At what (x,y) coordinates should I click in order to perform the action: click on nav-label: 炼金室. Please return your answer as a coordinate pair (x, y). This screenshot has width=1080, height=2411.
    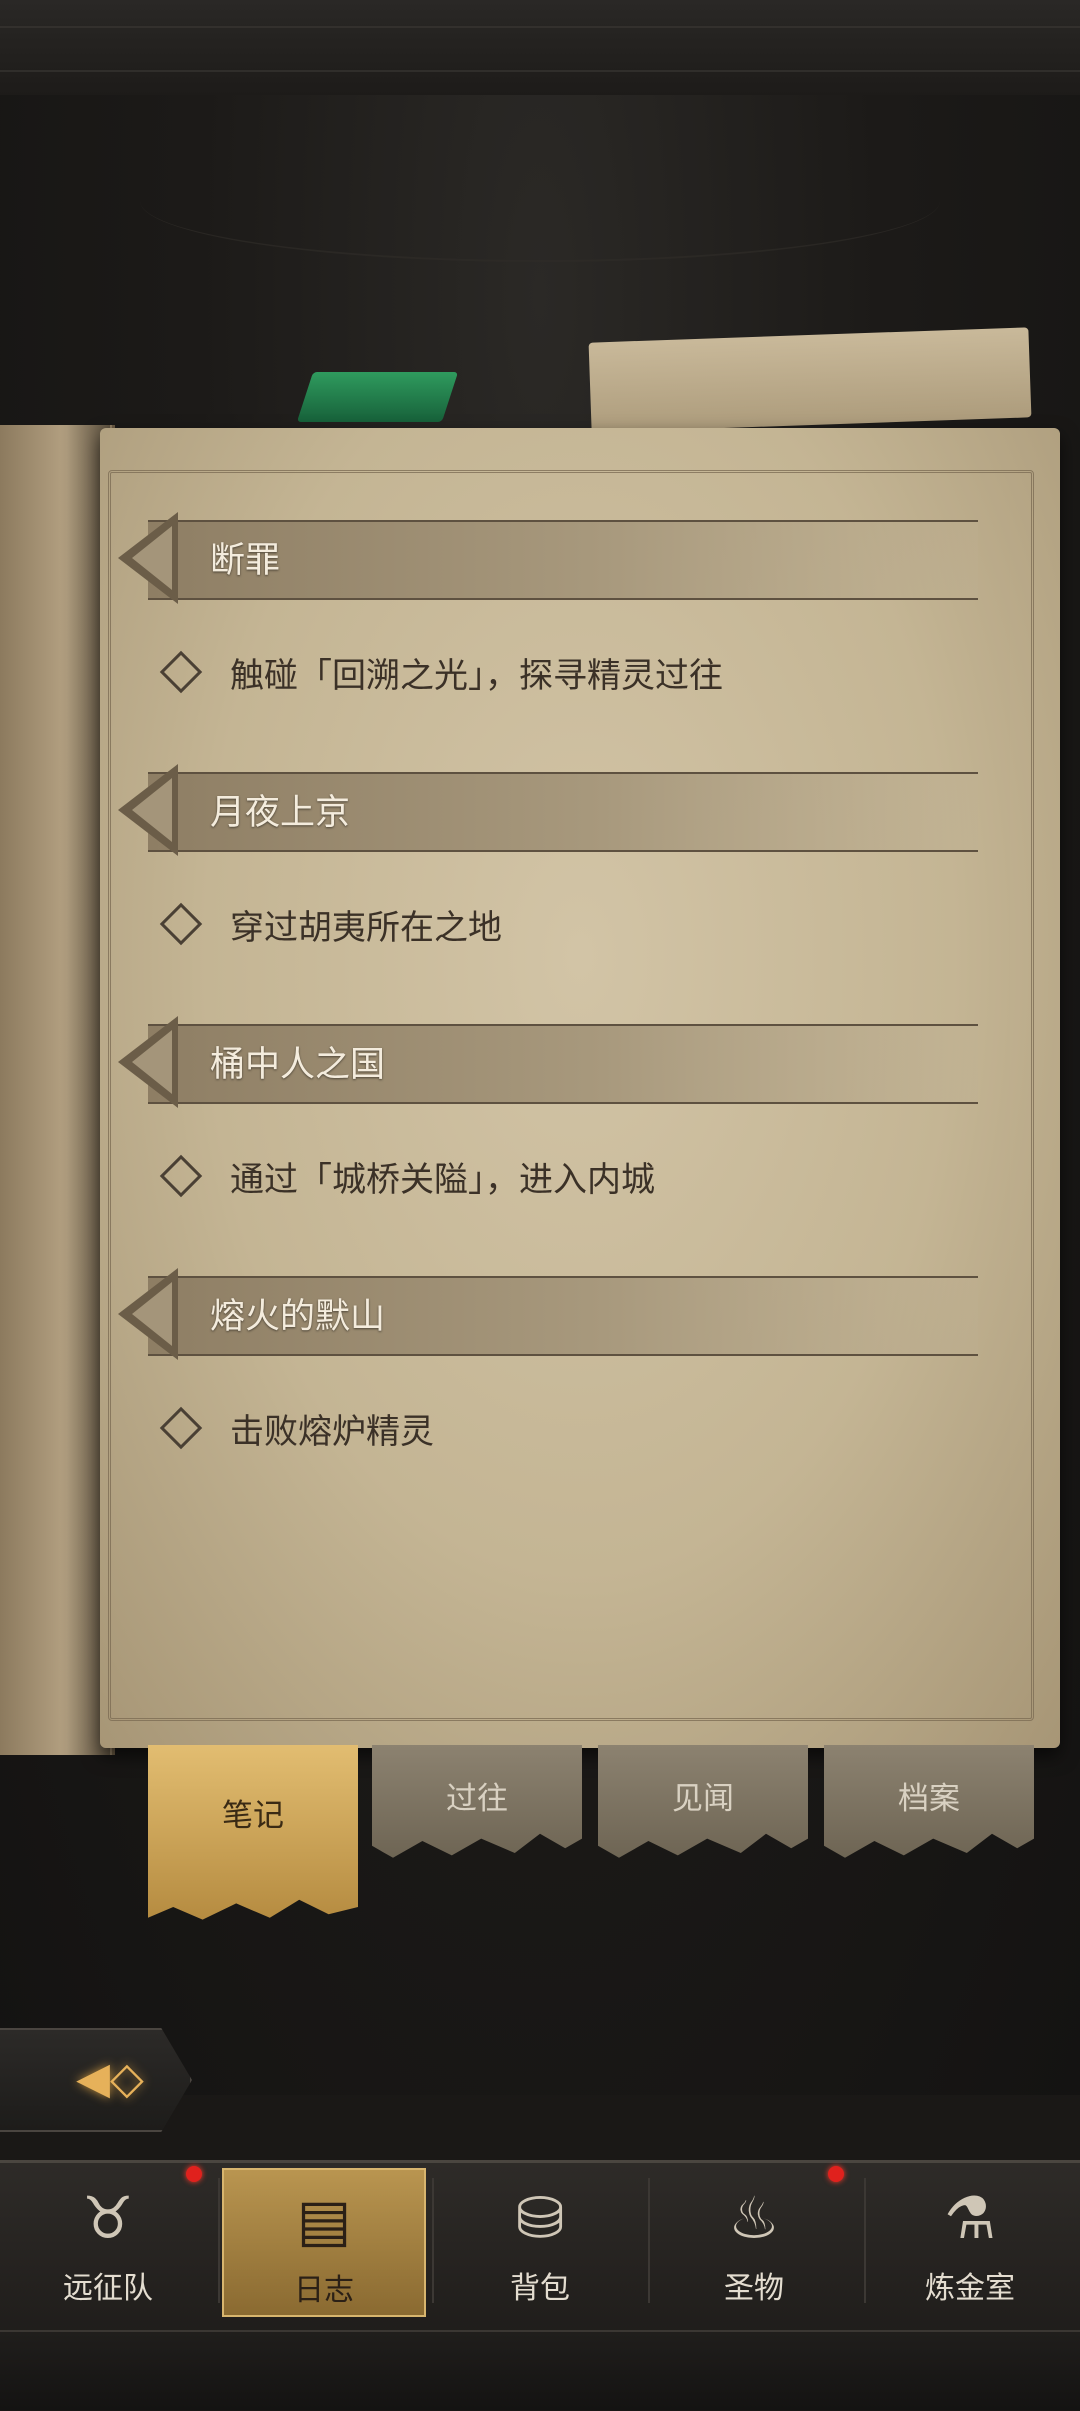
    Looking at the image, I should click on (970, 2288).